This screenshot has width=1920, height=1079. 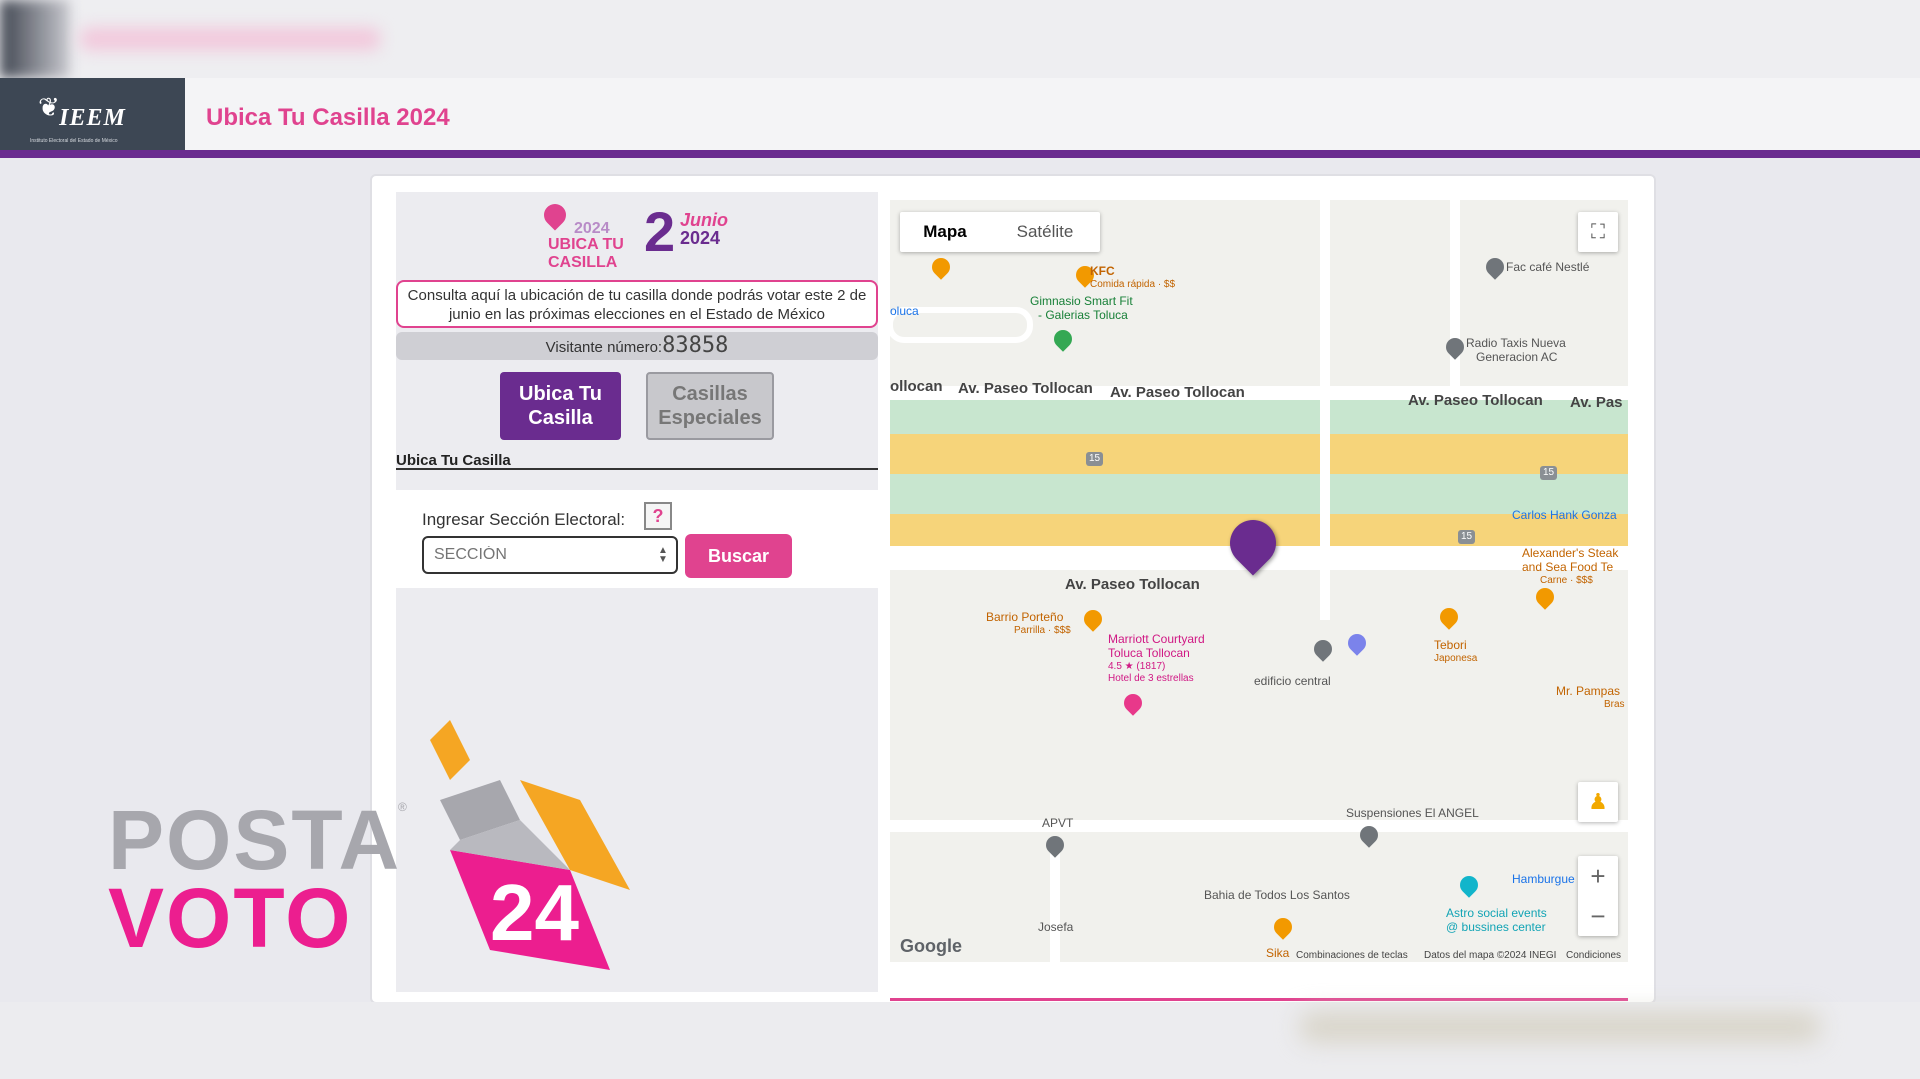 What do you see at coordinates (1598, 876) in the screenshot?
I see `zoom-in-button: +` at bounding box center [1598, 876].